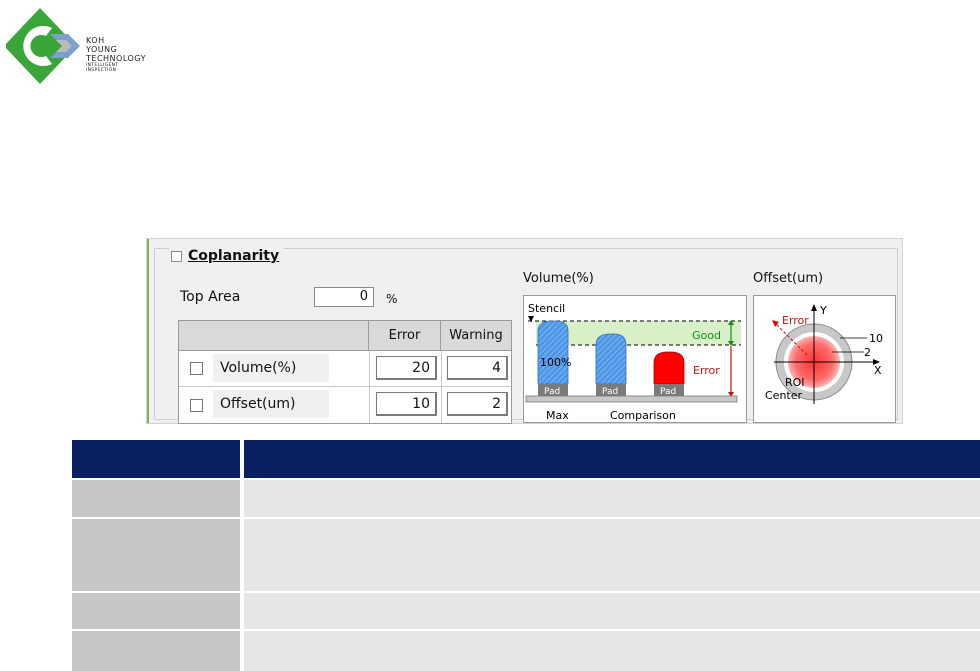  What do you see at coordinates (668, 392) in the screenshot?
I see `pad-label-3: Pad` at bounding box center [668, 392].